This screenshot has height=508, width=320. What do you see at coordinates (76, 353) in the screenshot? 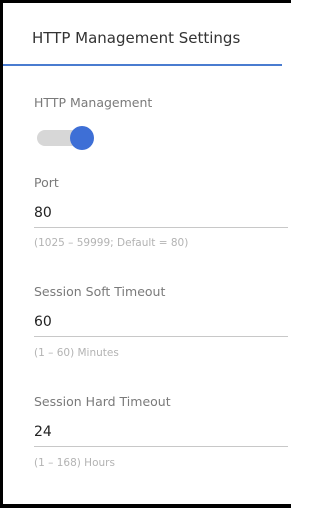
I see `session-soft-timeout-hint: (1 – 60) Minutes` at bounding box center [76, 353].